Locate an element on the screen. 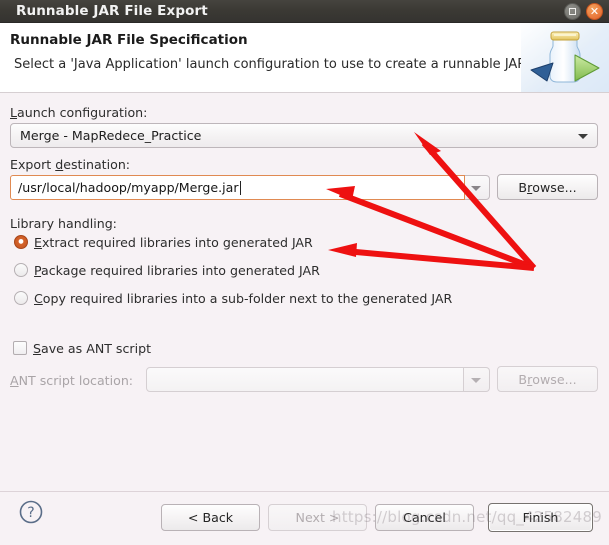 The height and width of the screenshot is (545, 609). ant-script-location-dropdown-button is located at coordinates (477, 379).